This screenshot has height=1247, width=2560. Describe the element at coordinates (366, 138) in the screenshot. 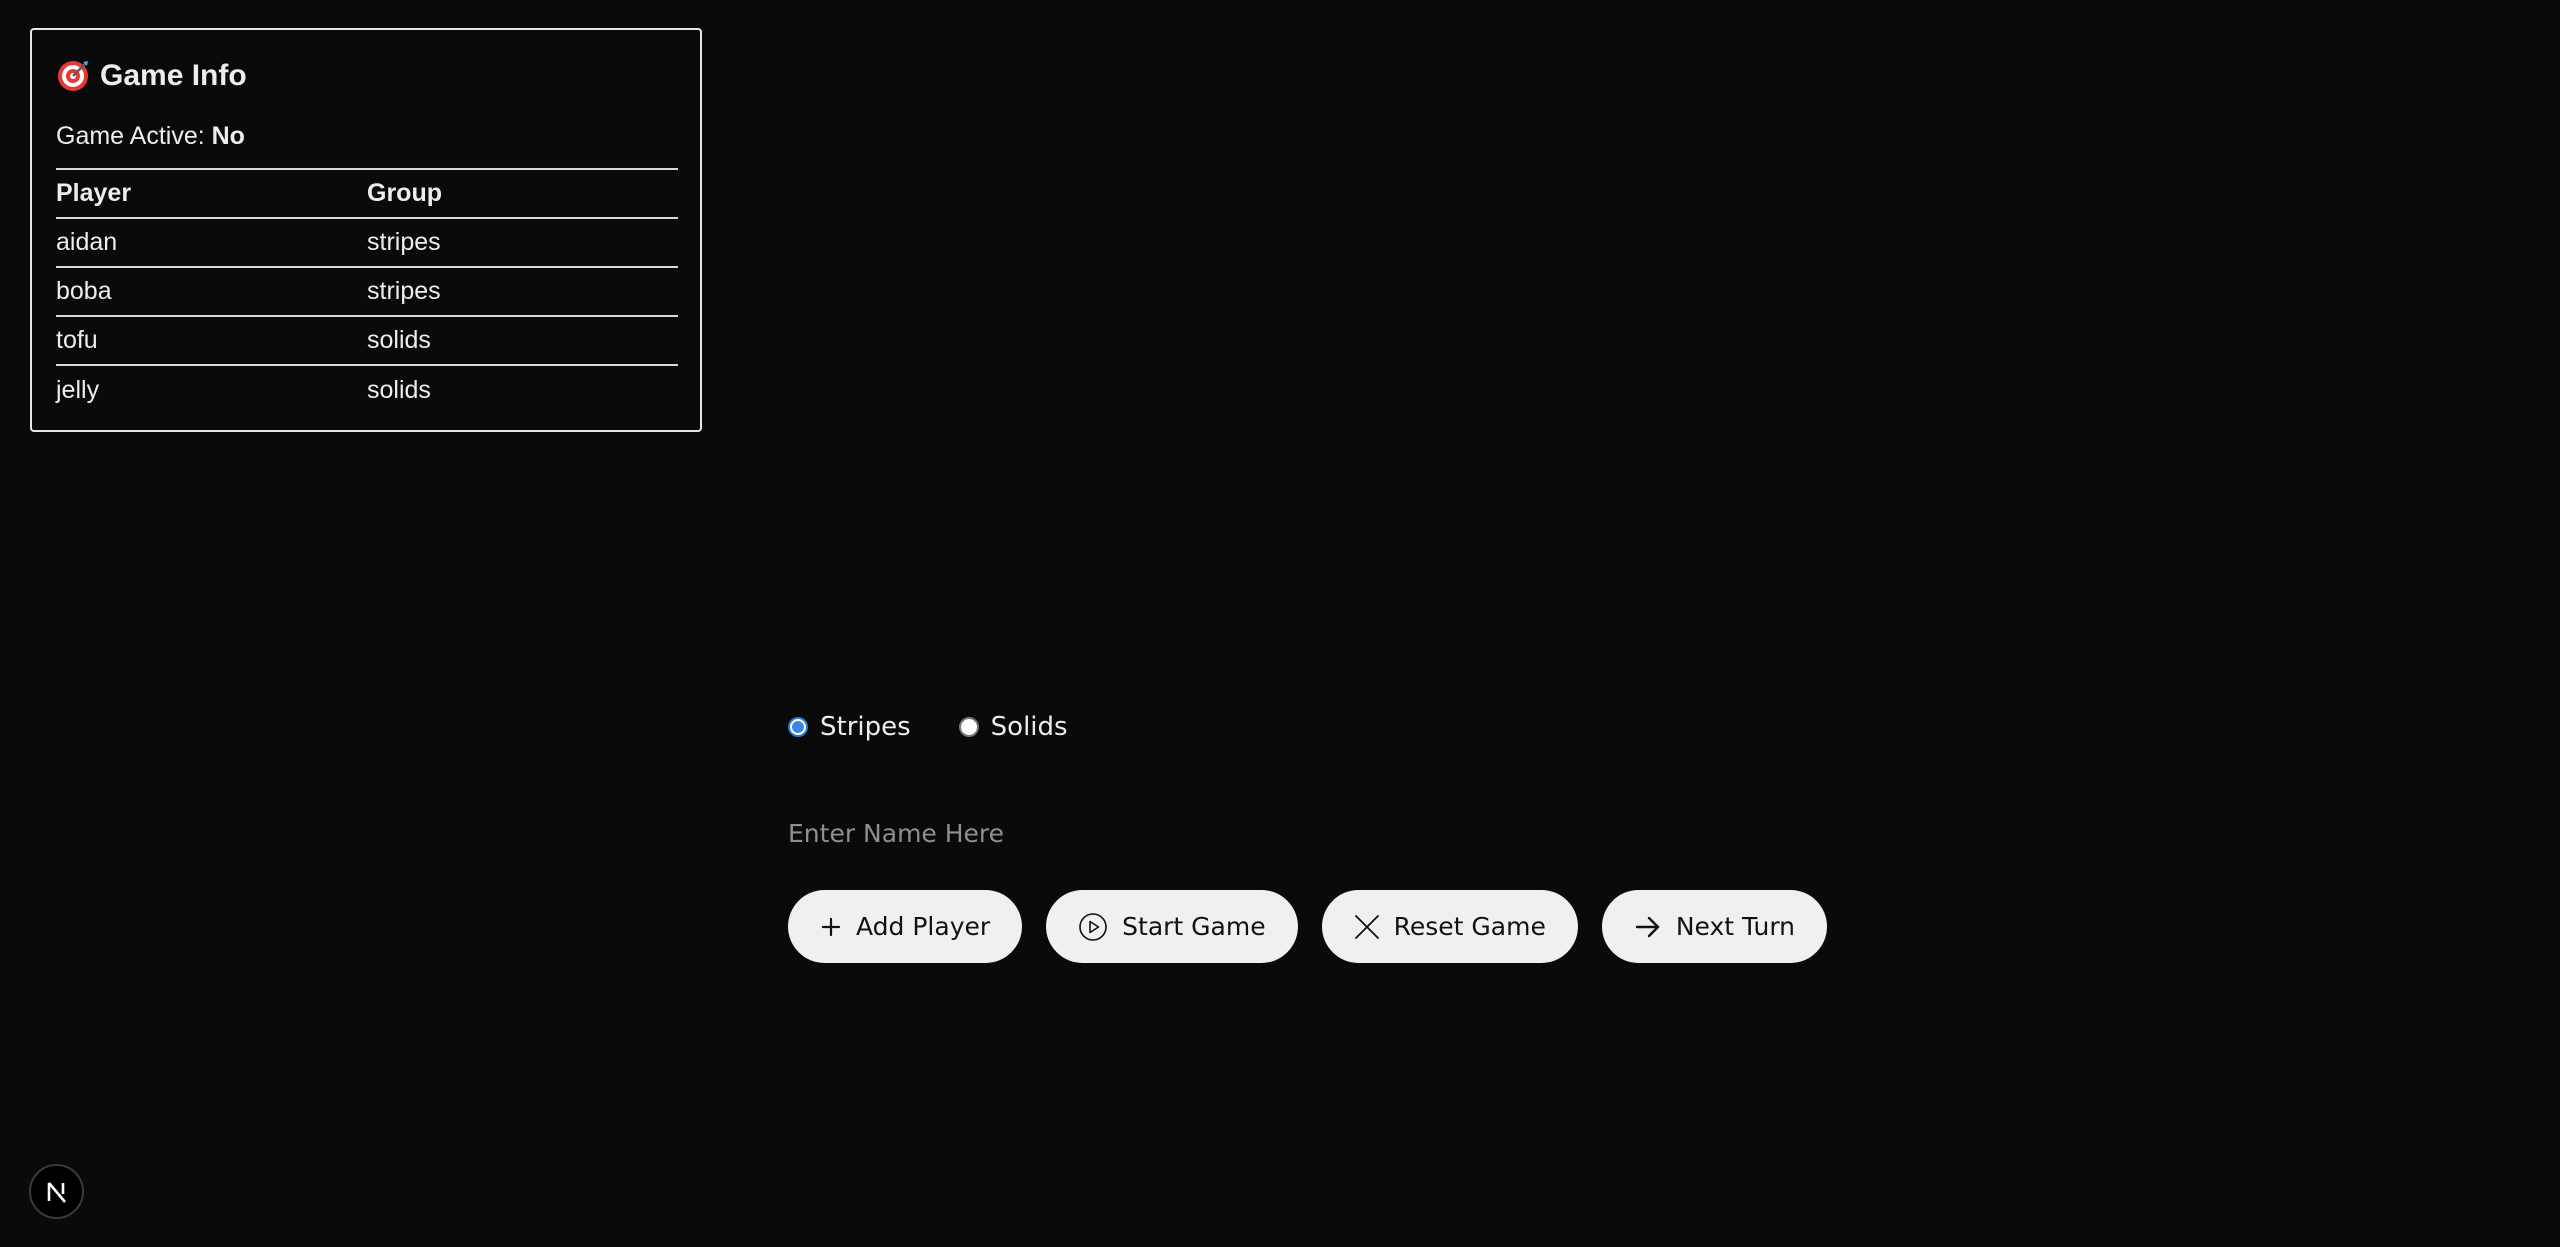

I see `game-active-status: Game Active: No` at that location.